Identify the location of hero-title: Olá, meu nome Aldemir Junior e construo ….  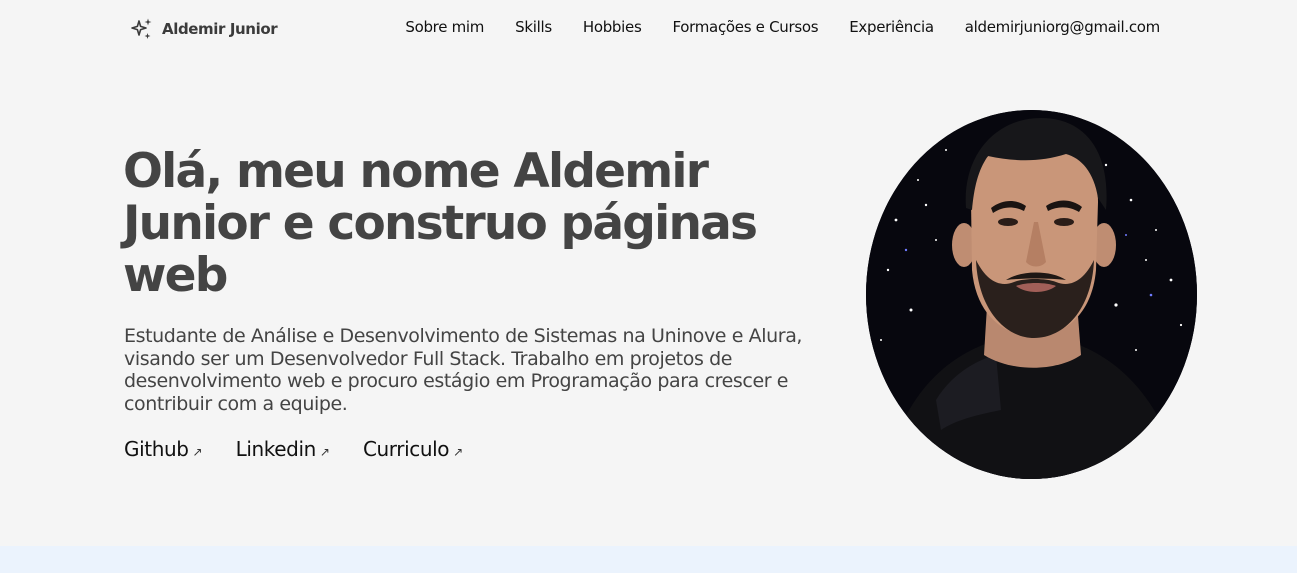
(440, 223).